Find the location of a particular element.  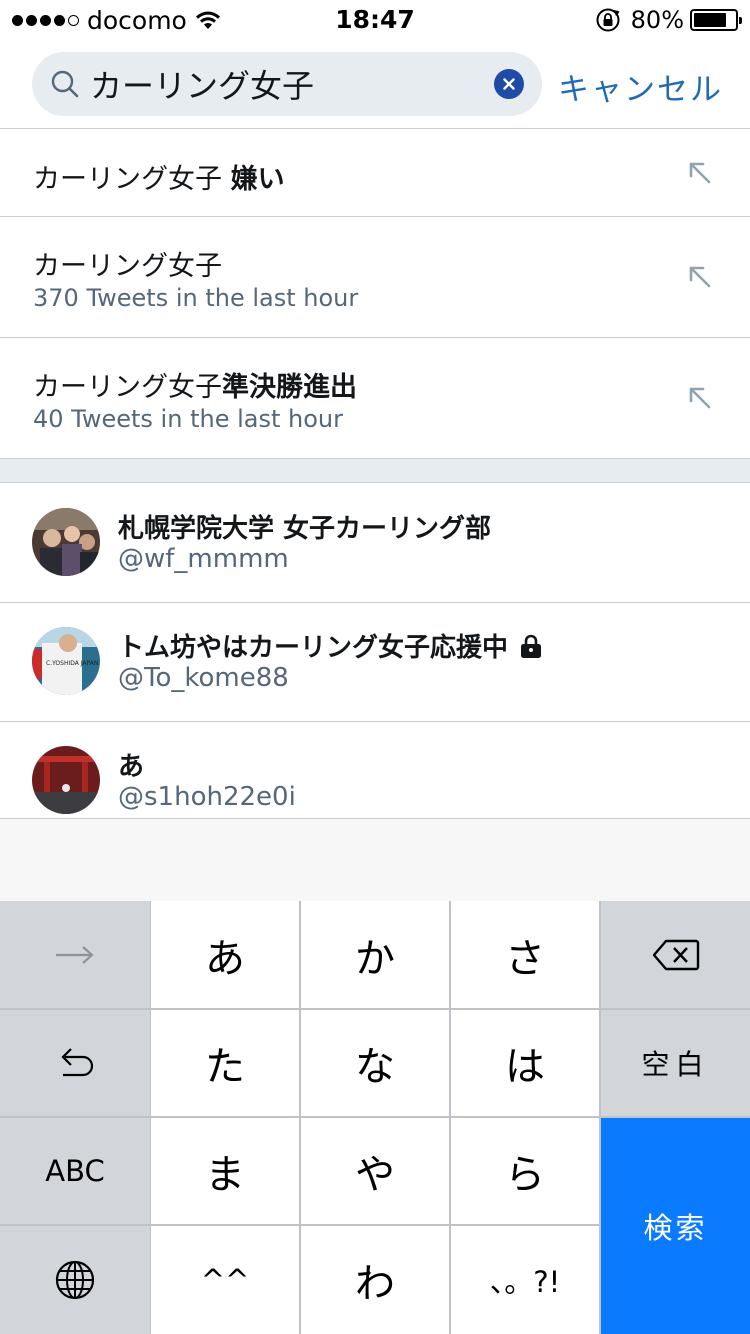

search-box is located at coordinates (287, 84).